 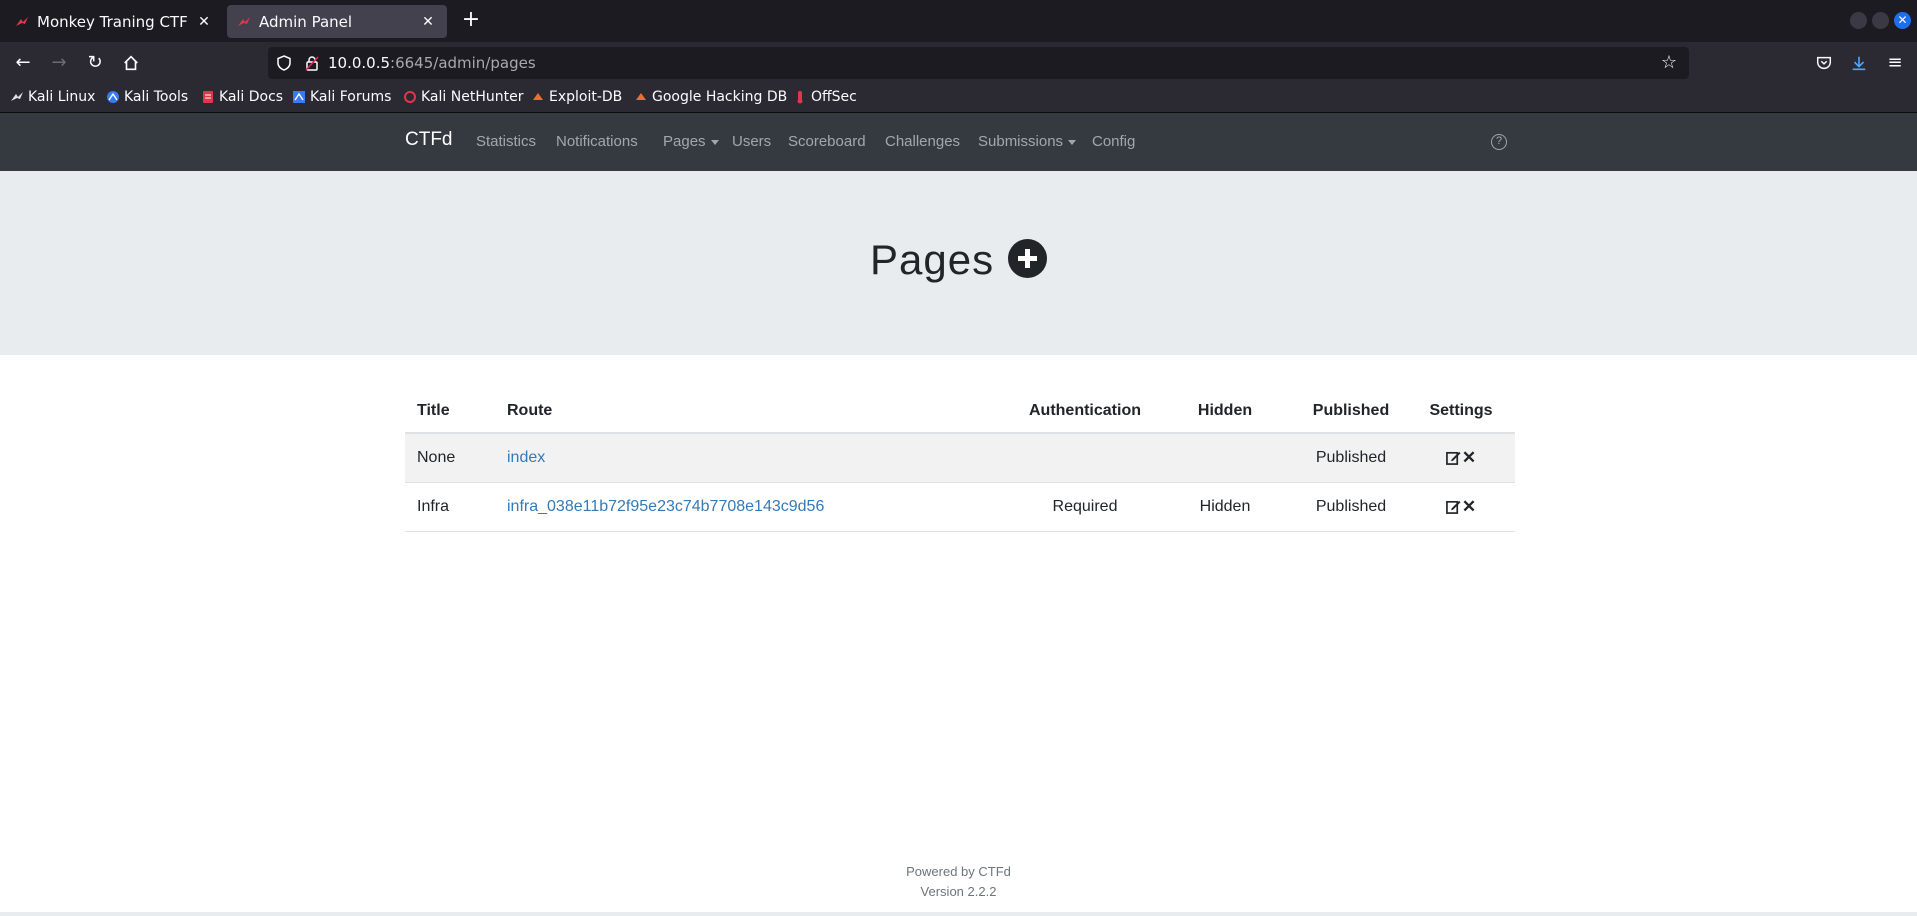 What do you see at coordinates (684, 141) in the screenshot?
I see `nav-pages-label: Pages` at bounding box center [684, 141].